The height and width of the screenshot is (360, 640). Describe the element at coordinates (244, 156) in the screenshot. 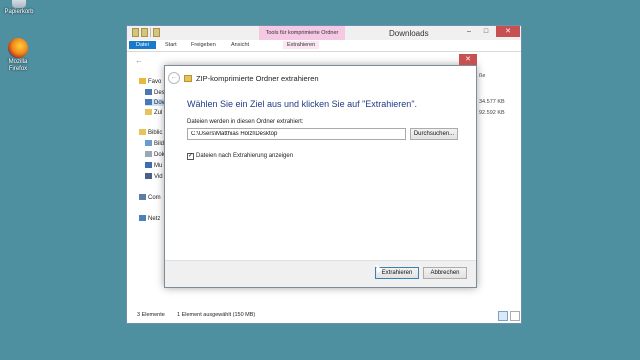

I see `show-files-label: Dateien nach Extrahierung anzeigen` at that location.